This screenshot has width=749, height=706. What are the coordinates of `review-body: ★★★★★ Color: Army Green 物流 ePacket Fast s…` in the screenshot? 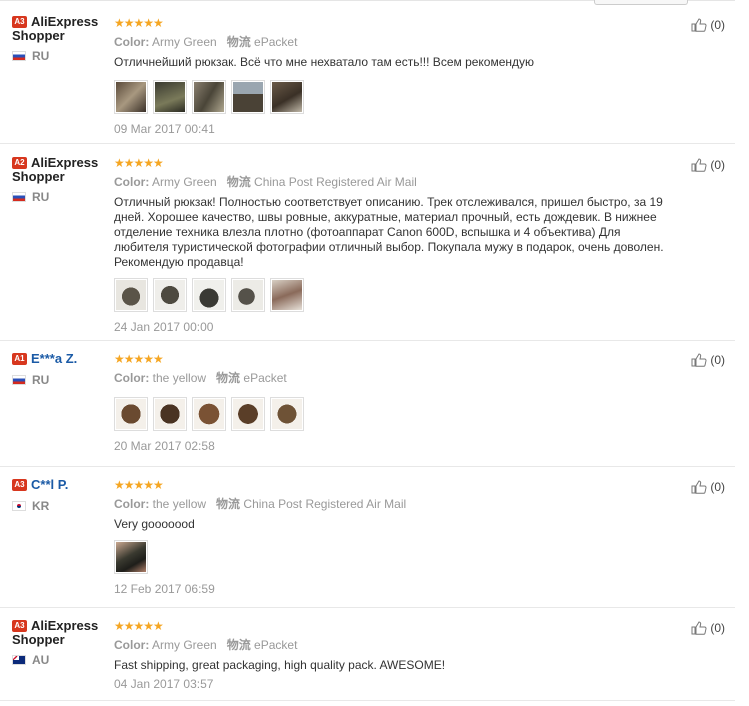 It's located at (394, 655).